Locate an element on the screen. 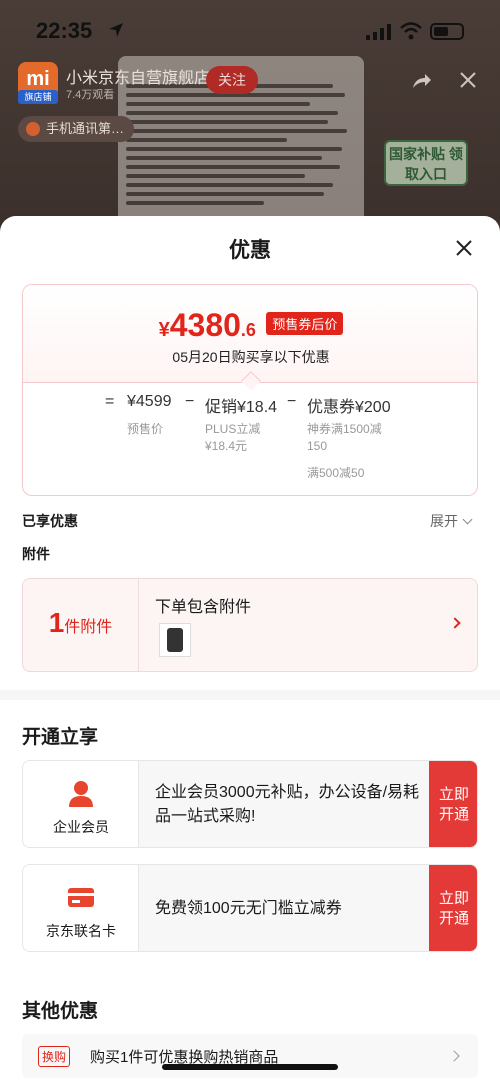 The width and height of the screenshot is (500, 1081). membership-name: 企业会员 is located at coordinates (81, 827).